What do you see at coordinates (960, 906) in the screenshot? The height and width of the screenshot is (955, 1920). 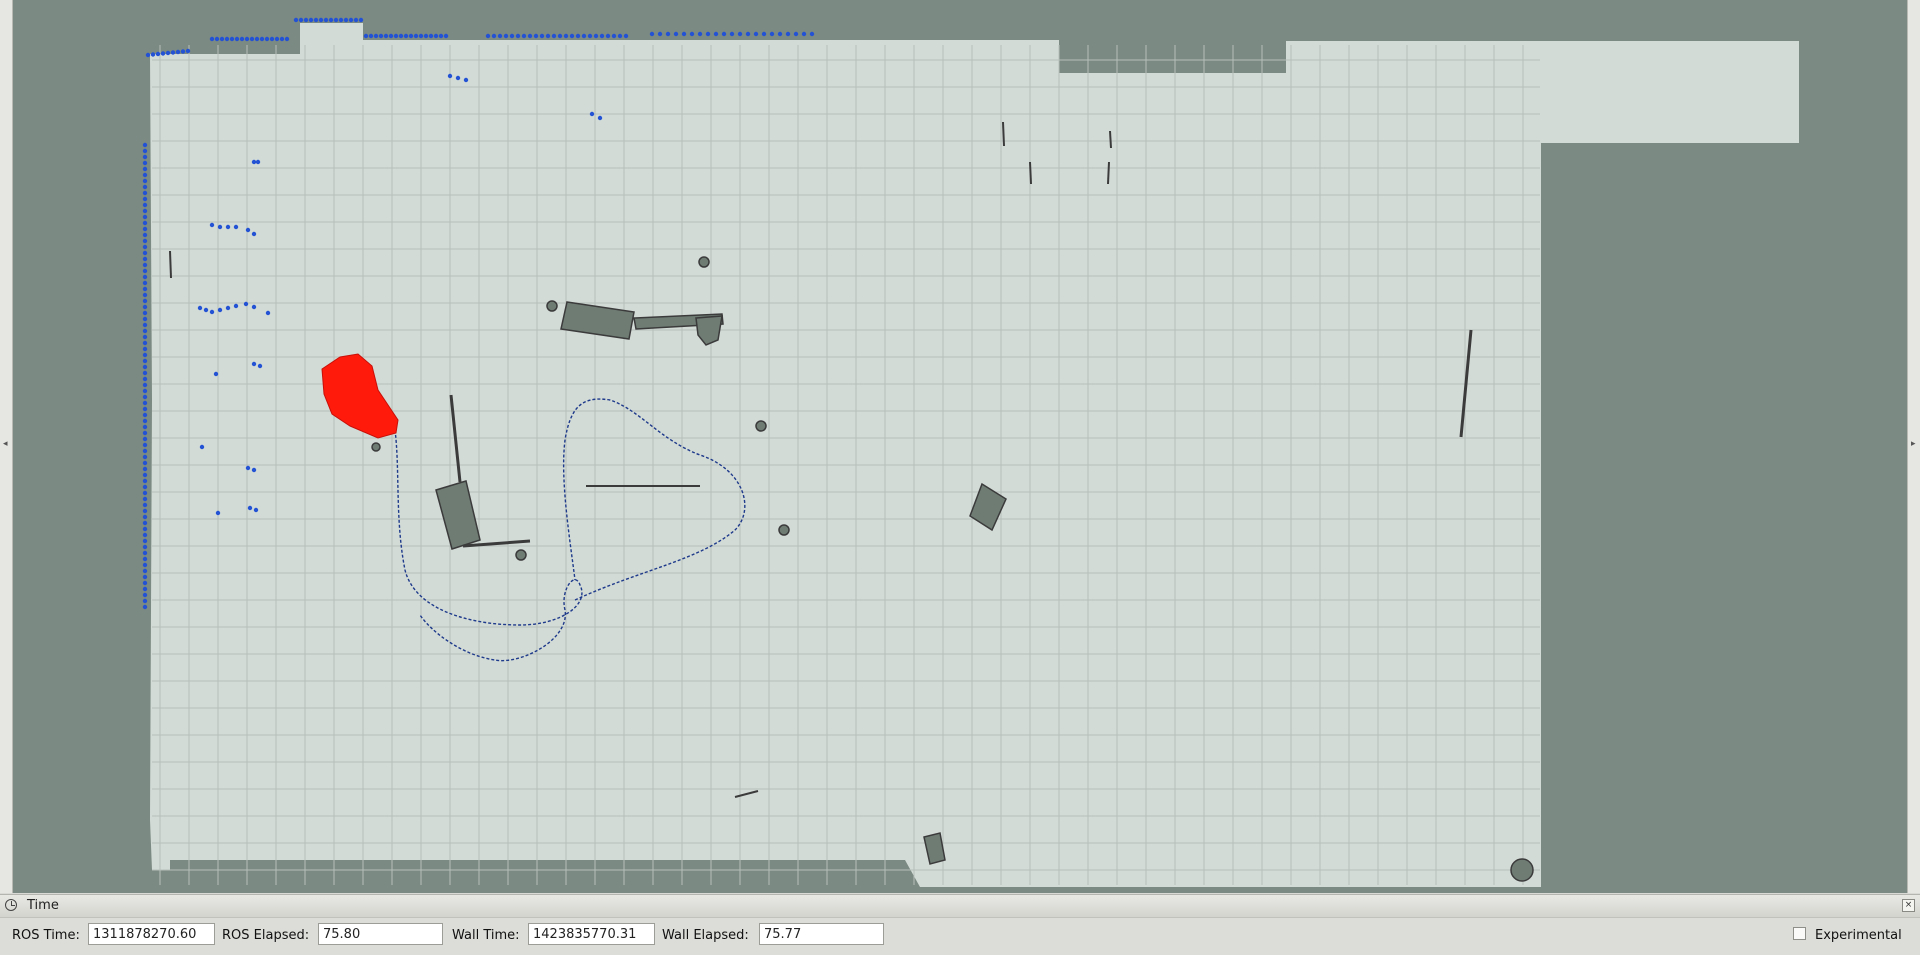 I see `time-panel-titlebar: Time ×` at bounding box center [960, 906].